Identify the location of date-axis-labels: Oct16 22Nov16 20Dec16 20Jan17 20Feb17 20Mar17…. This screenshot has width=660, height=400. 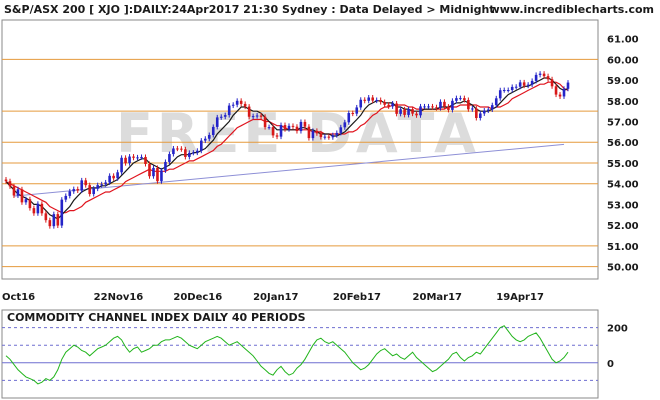
(273, 297).